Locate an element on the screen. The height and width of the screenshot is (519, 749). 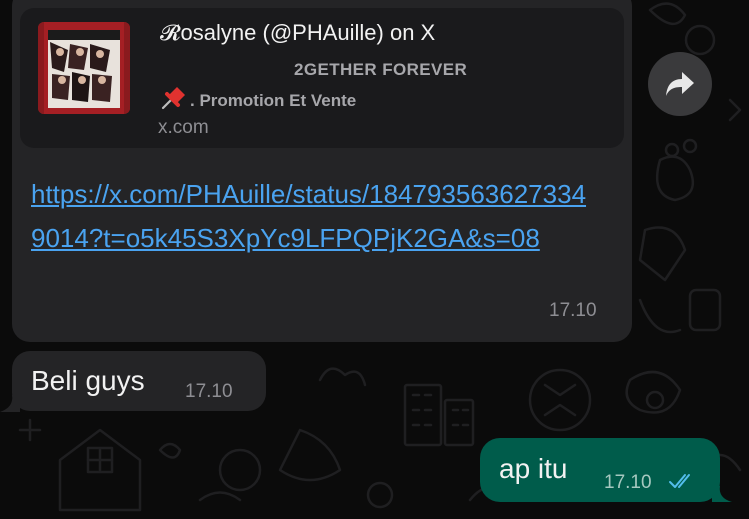
link-preview-thumbnail is located at coordinates (84, 68).